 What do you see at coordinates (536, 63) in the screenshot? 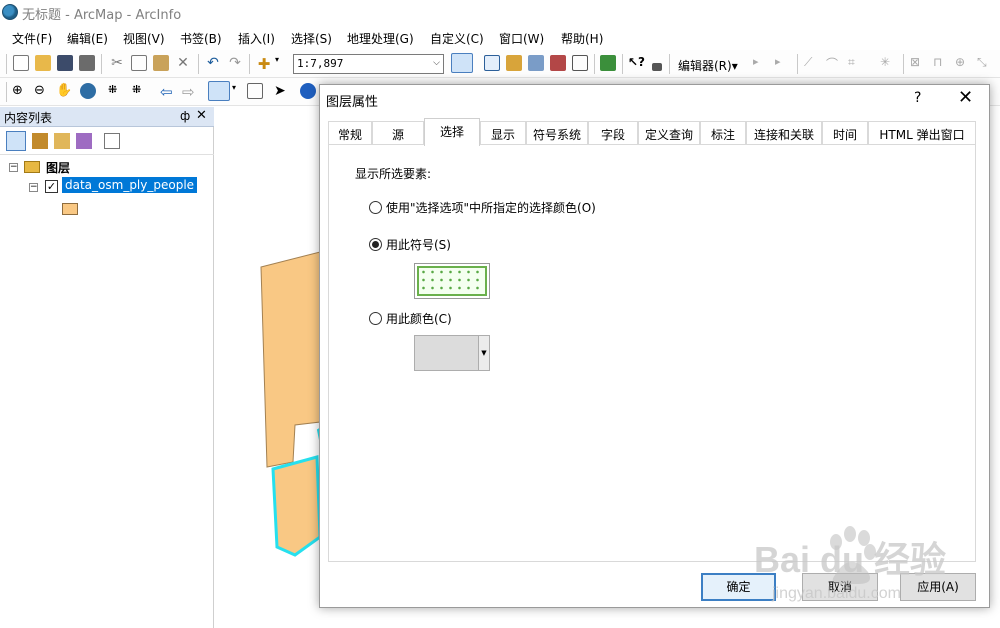
I see `search-window-icon` at bounding box center [536, 63].